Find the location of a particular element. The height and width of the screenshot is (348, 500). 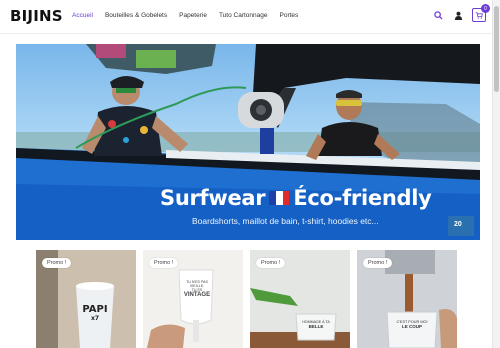

site-logo: BIJINS is located at coordinates (36, 16).